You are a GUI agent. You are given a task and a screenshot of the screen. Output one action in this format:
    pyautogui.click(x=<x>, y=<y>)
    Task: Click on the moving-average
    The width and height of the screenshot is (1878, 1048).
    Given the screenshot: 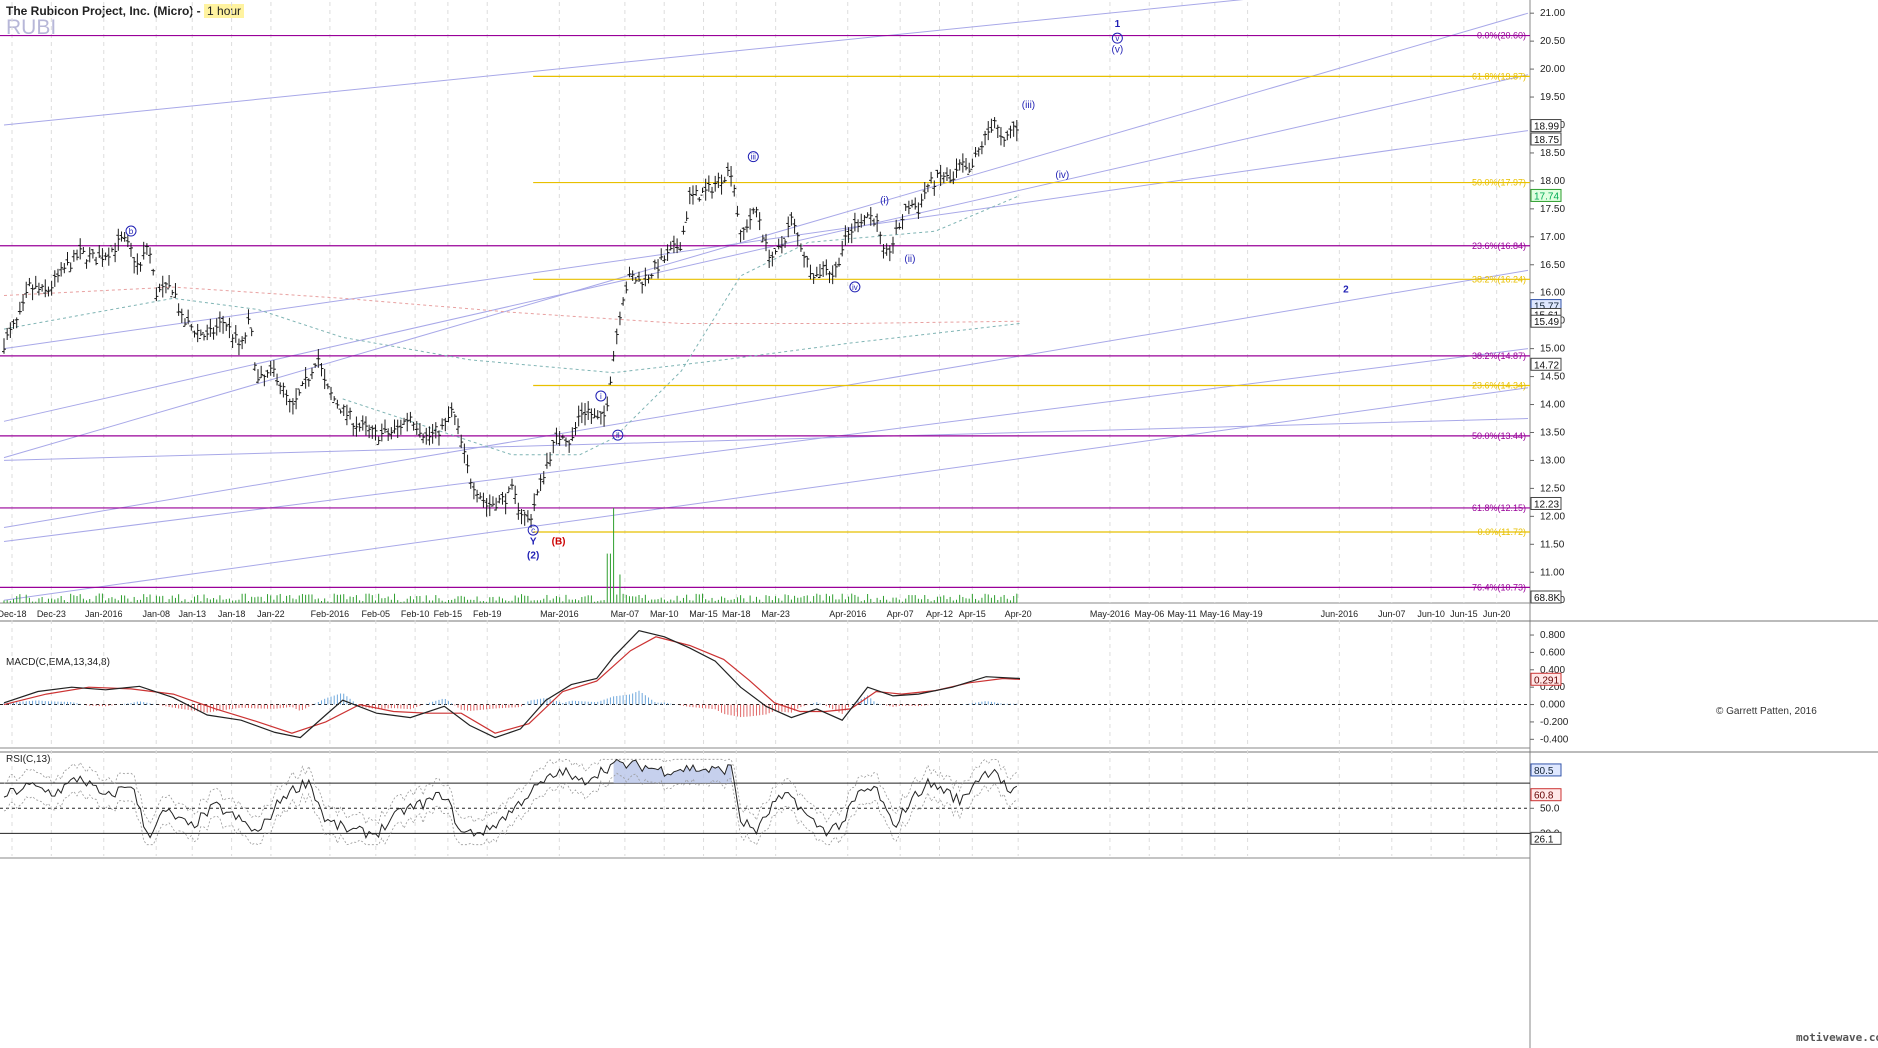 What is the action you would take?
    pyautogui.click(x=681, y=325)
    